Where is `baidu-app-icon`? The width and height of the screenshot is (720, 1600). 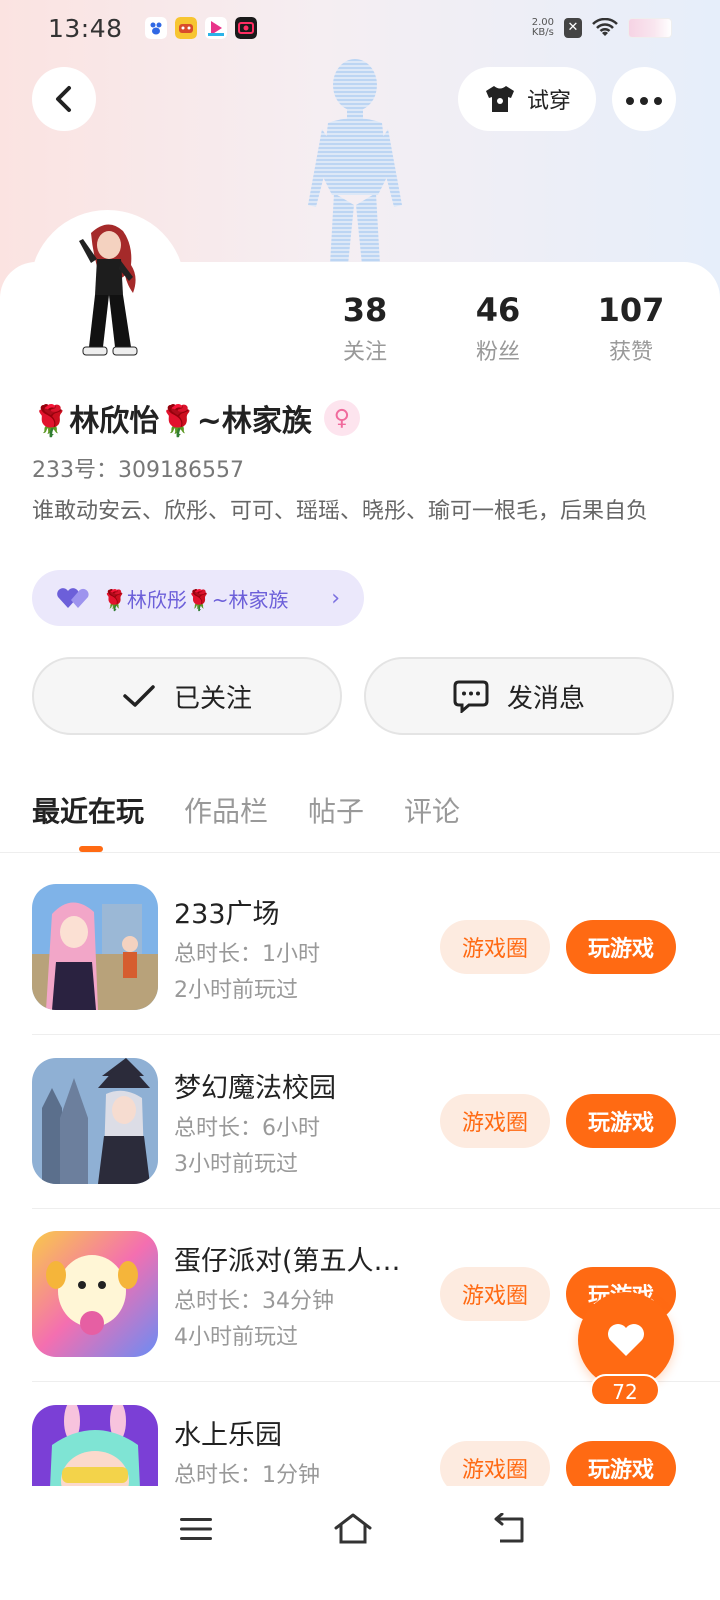 baidu-app-icon is located at coordinates (155, 28).